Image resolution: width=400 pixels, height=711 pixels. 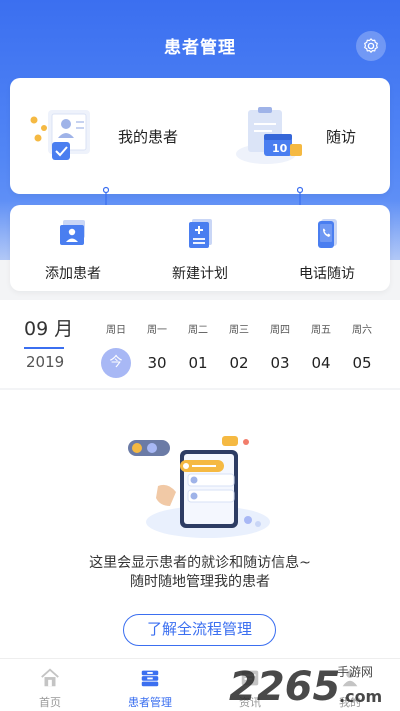 I want to click on gear-icon, so click(x=371, y=45).